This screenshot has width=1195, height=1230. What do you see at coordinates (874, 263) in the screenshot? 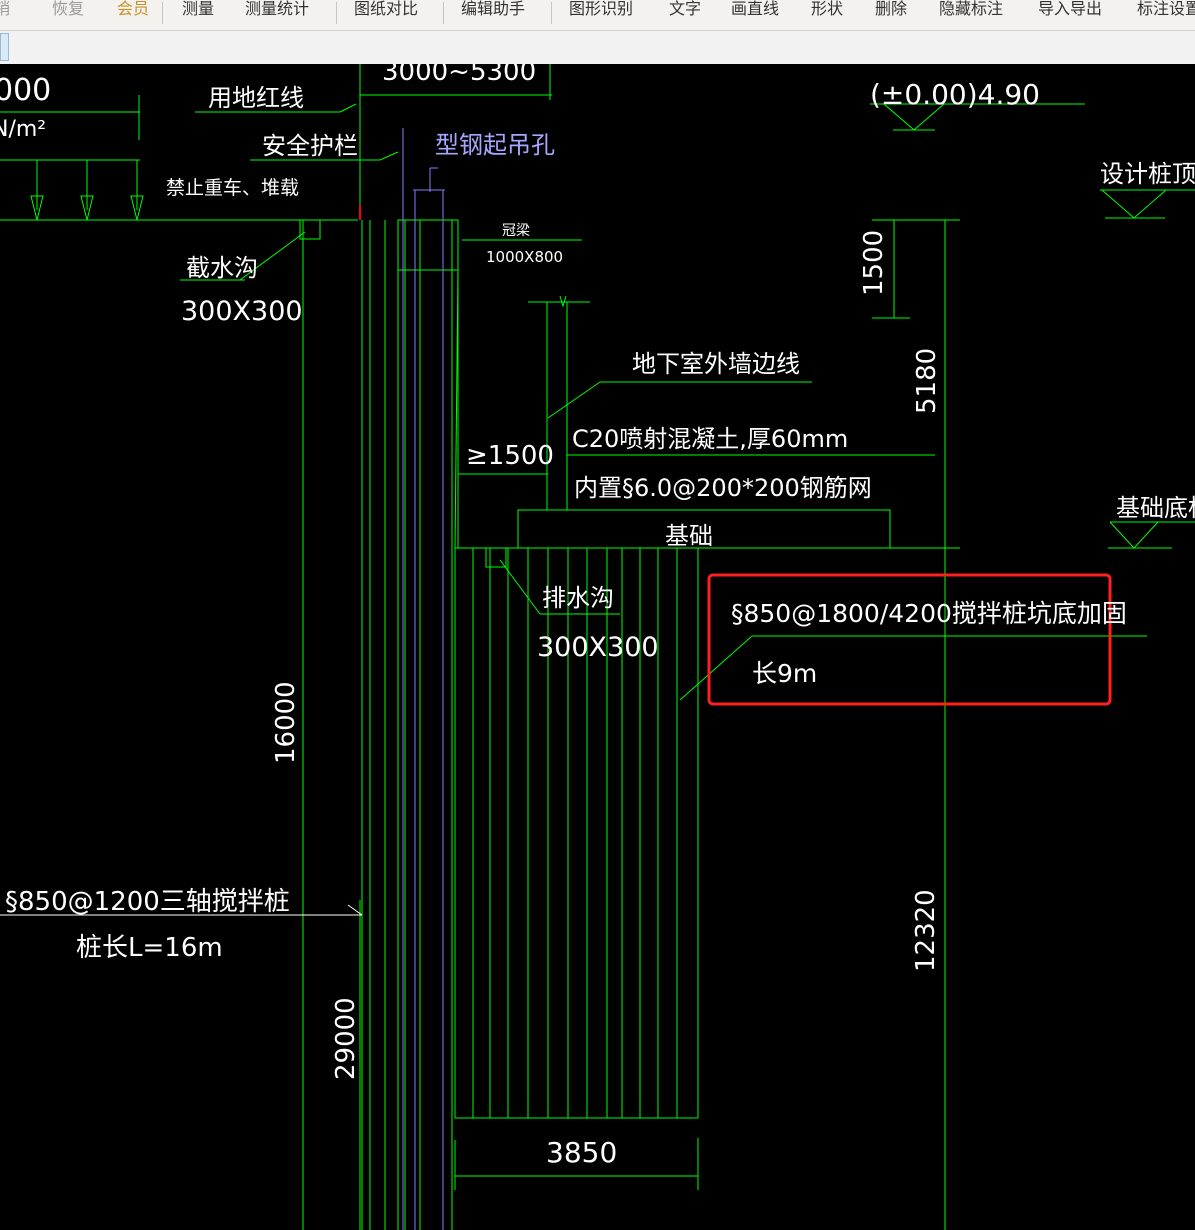
I see `dim-1500-vertical: 1500` at bounding box center [874, 263].